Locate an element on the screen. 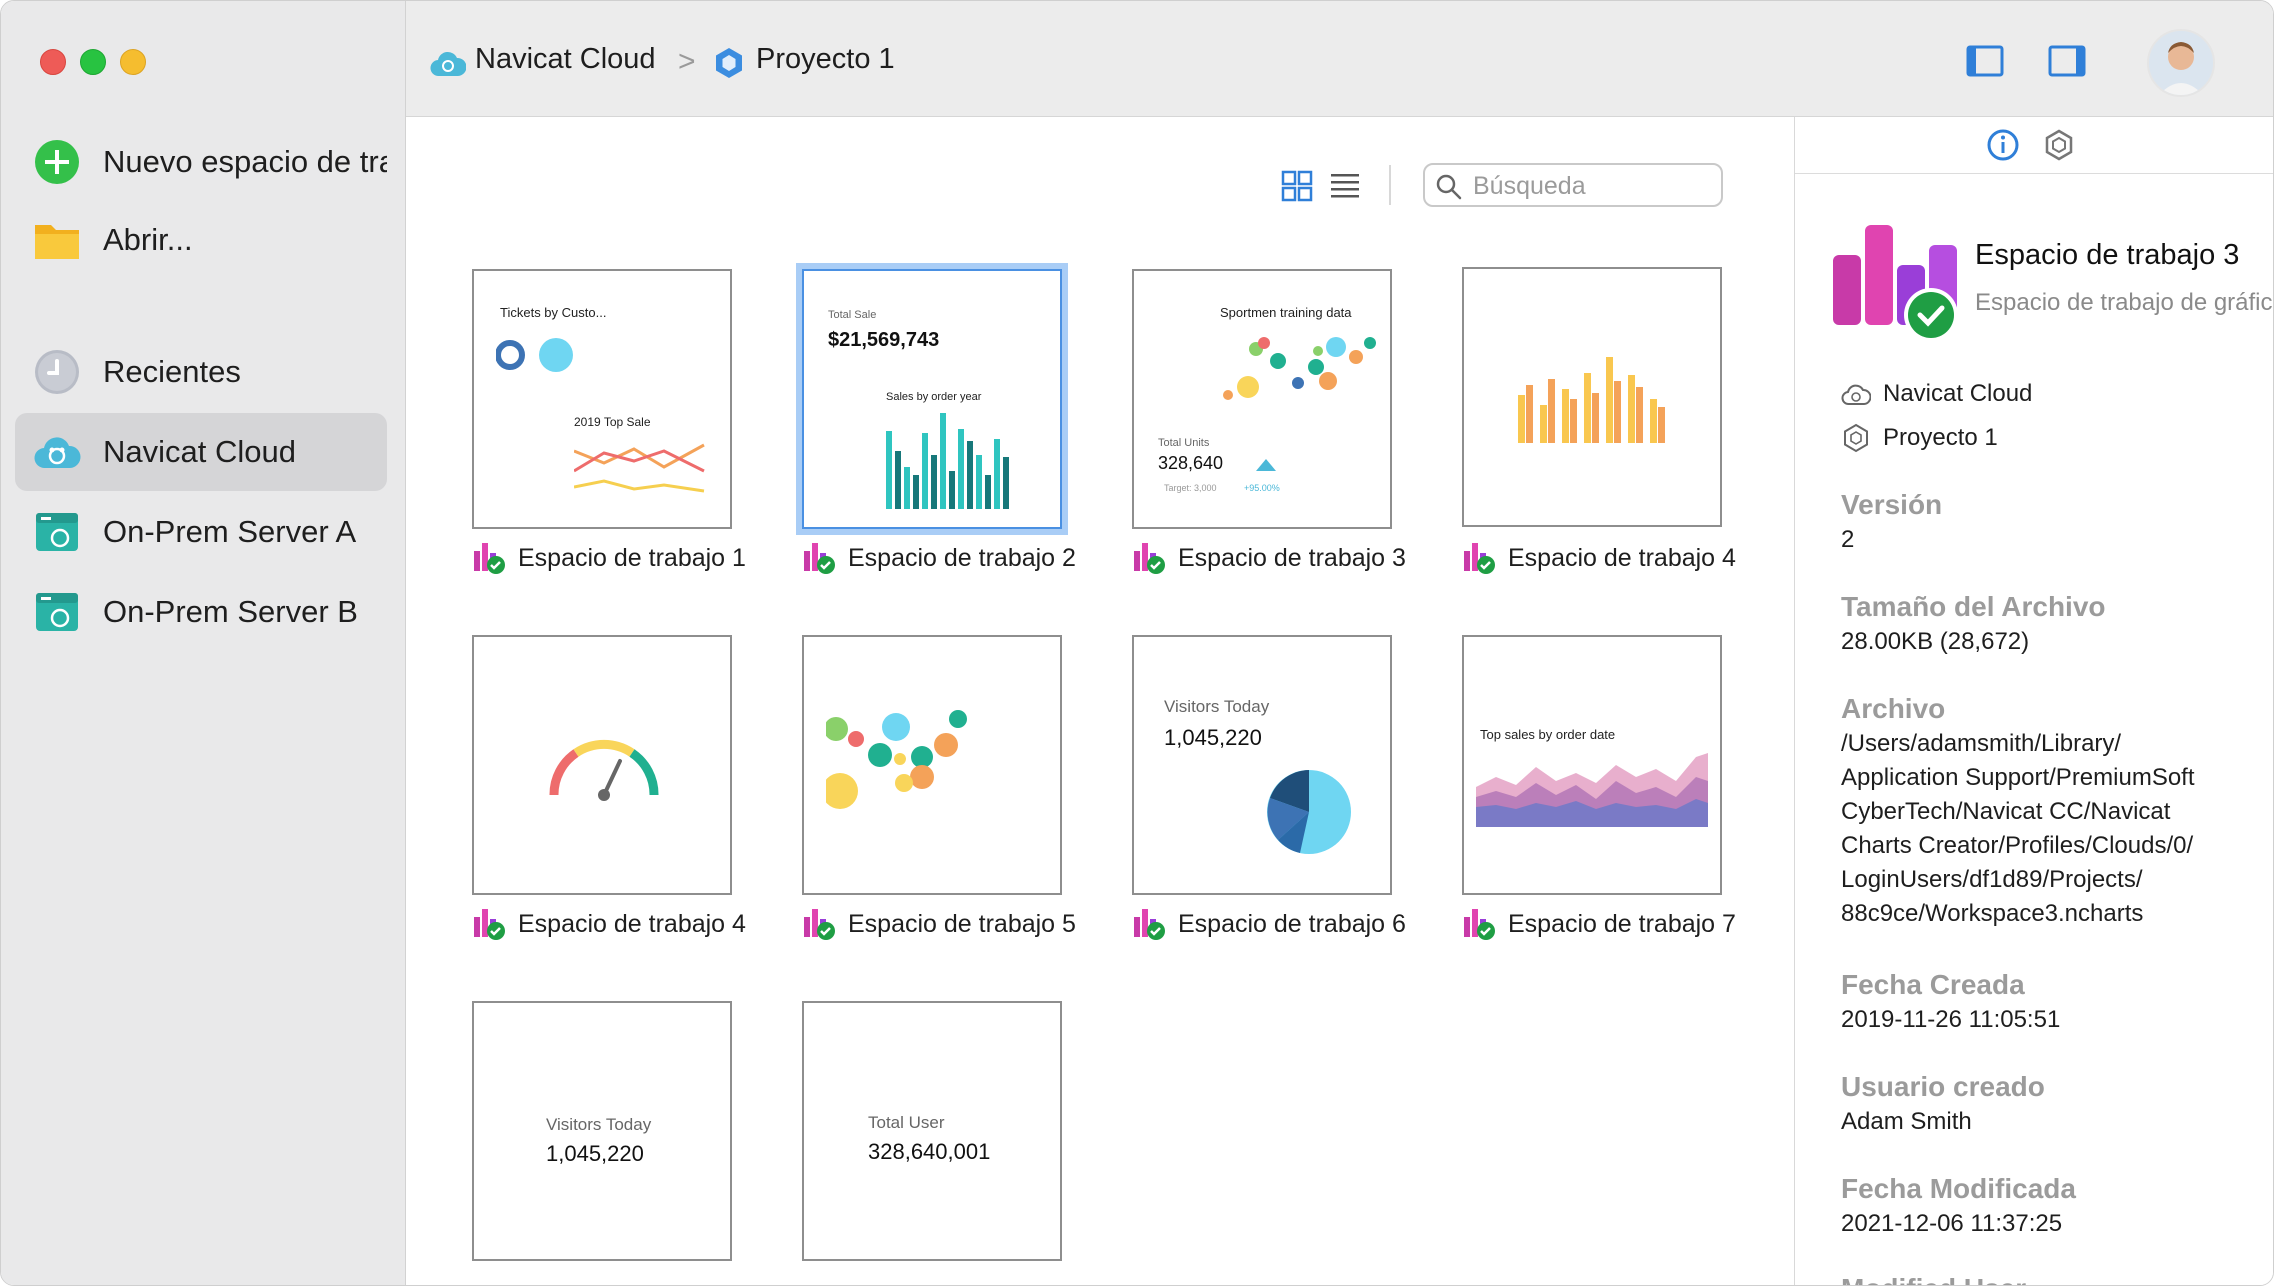  user-avatar is located at coordinates (2181, 63).